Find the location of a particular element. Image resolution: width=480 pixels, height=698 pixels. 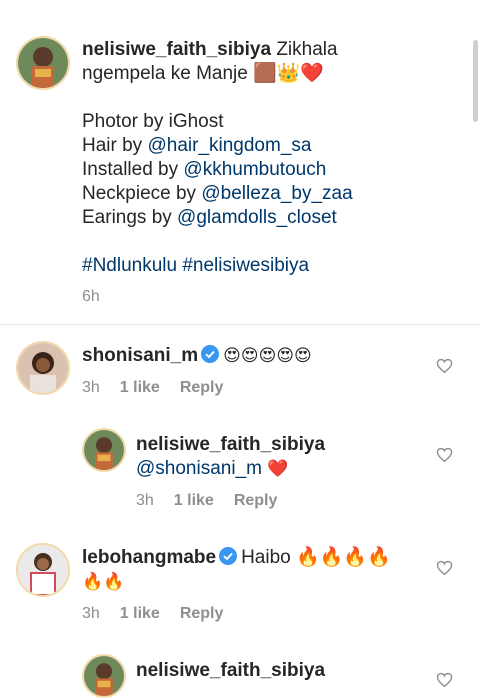

credit-label: Photor by iGhost is located at coordinates (153, 121).